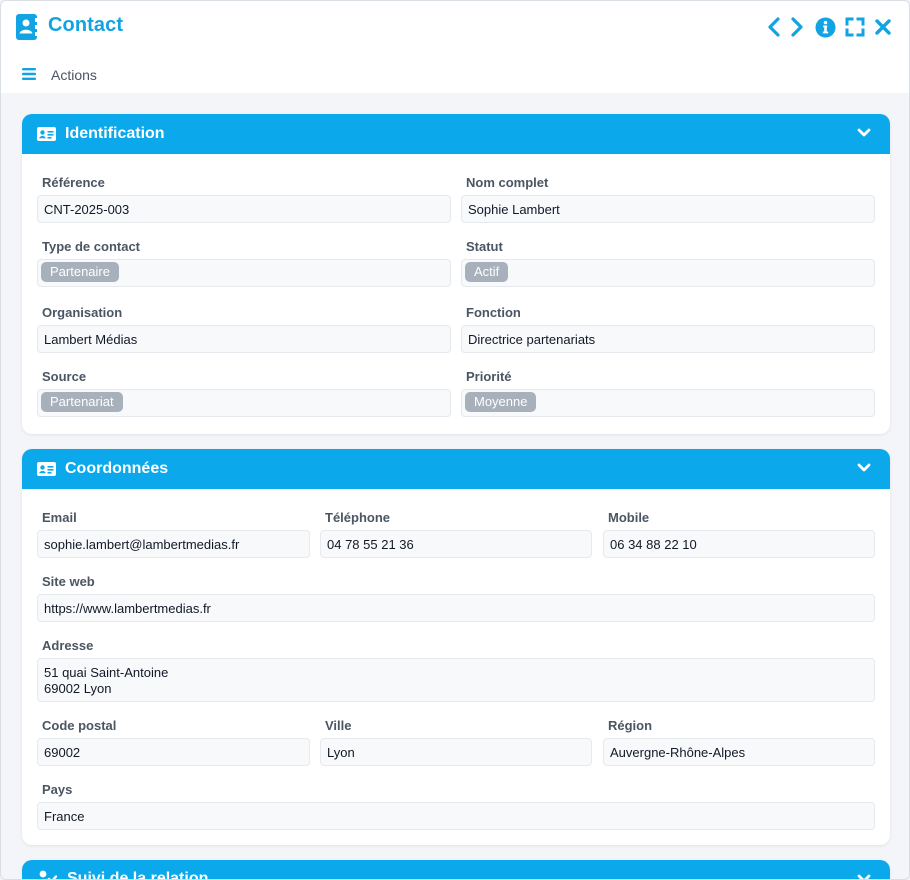 The width and height of the screenshot is (910, 880). Describe the element at coordinates (29, 74) in the screenshot. I see `hamburger-icon` at that location.